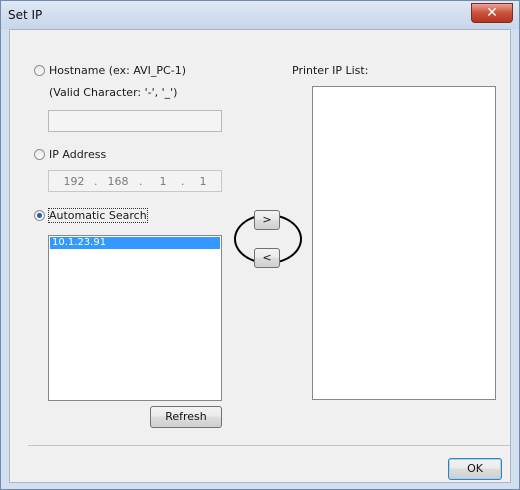  Describe the element at coordinates (135, 181) in the screenshot. I see `ip-address-input: 192 . 168 . 1 . 1` at that location.